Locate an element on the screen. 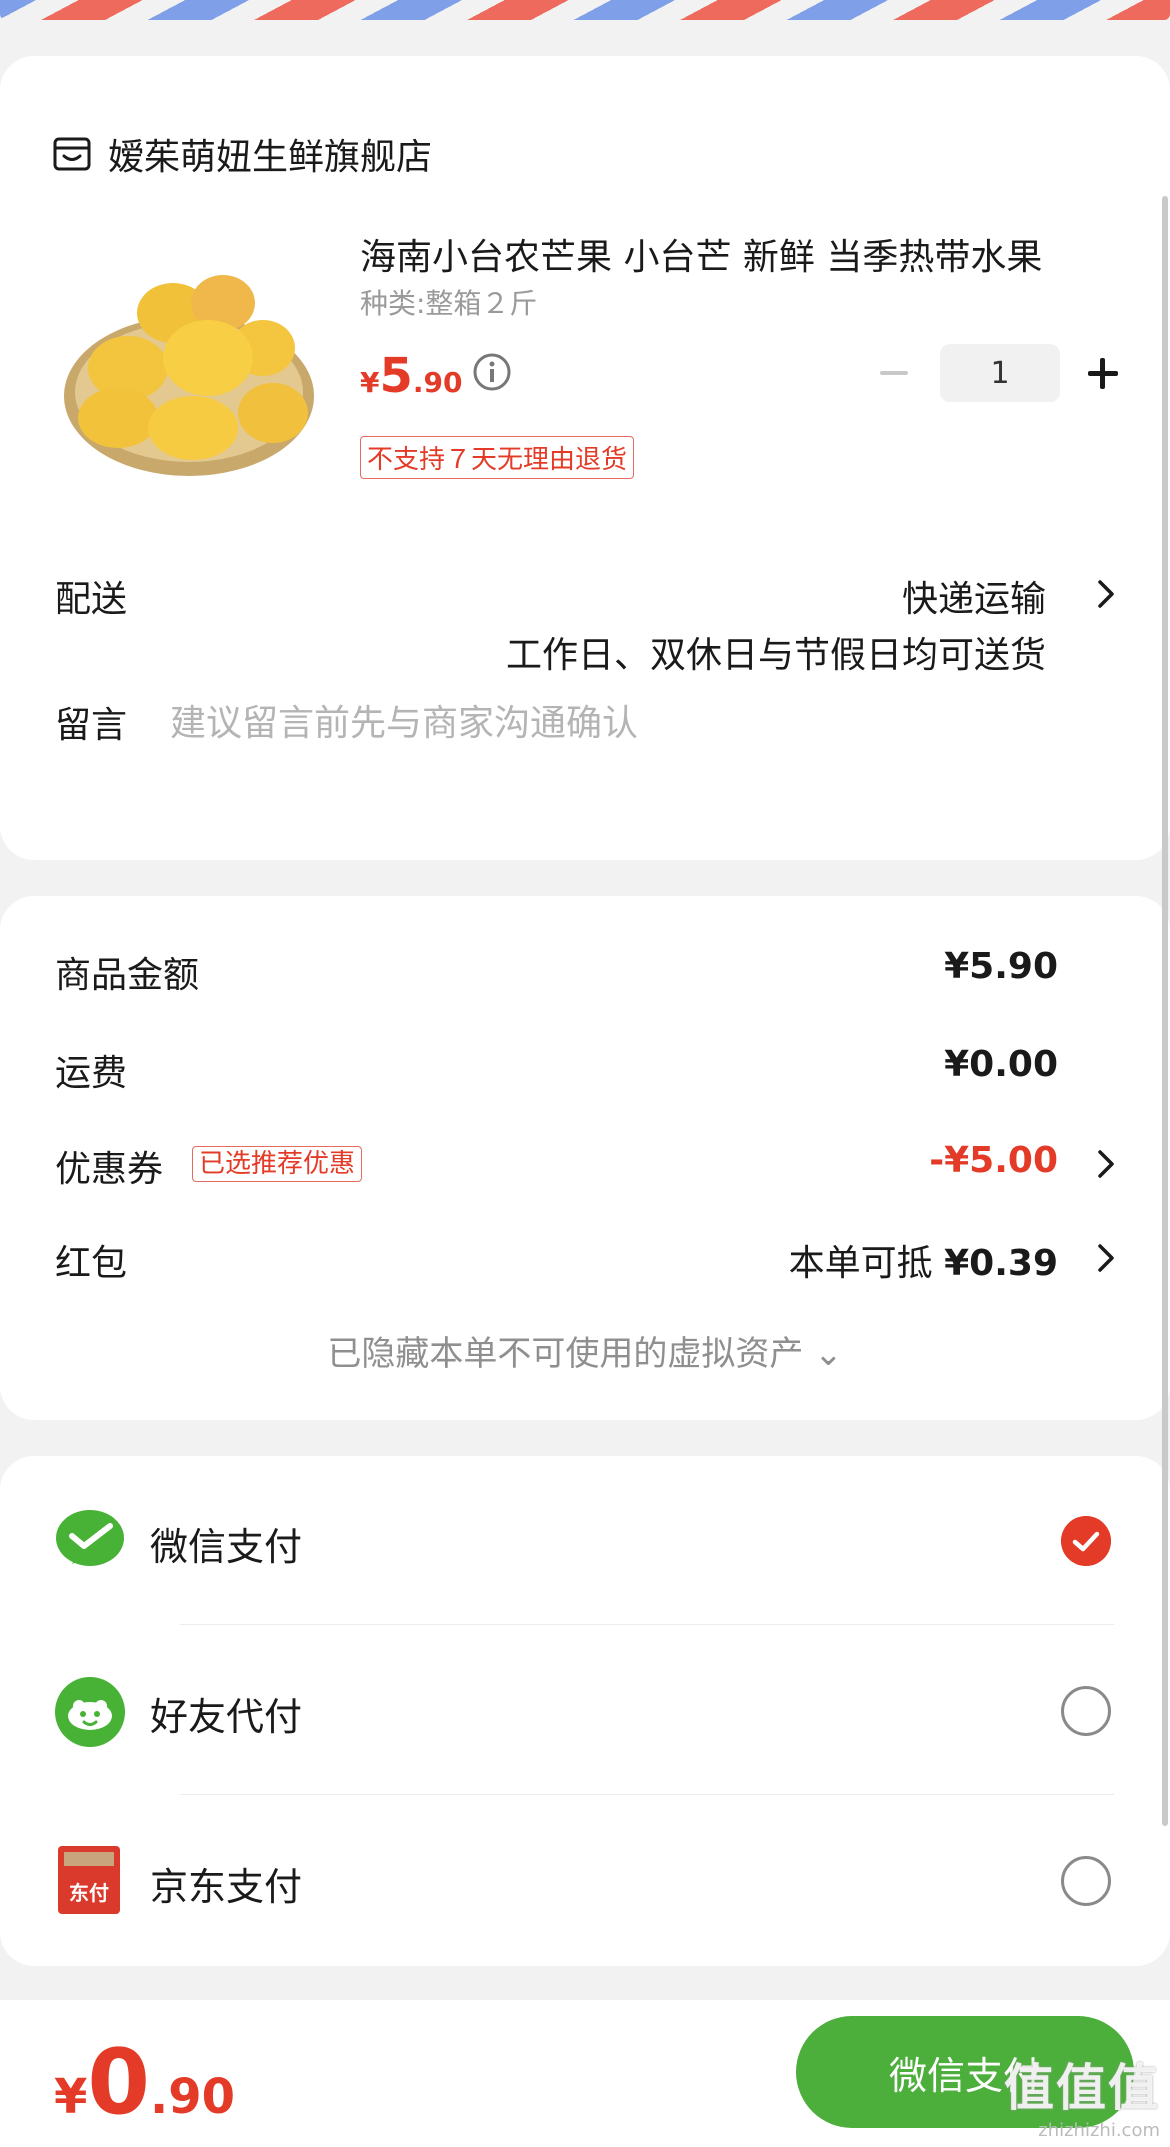 Image resolution: width=1170 pixels, height=2147 pixels. payment-option-wechat: 微信支付 is located at coordinates (585, 1541).